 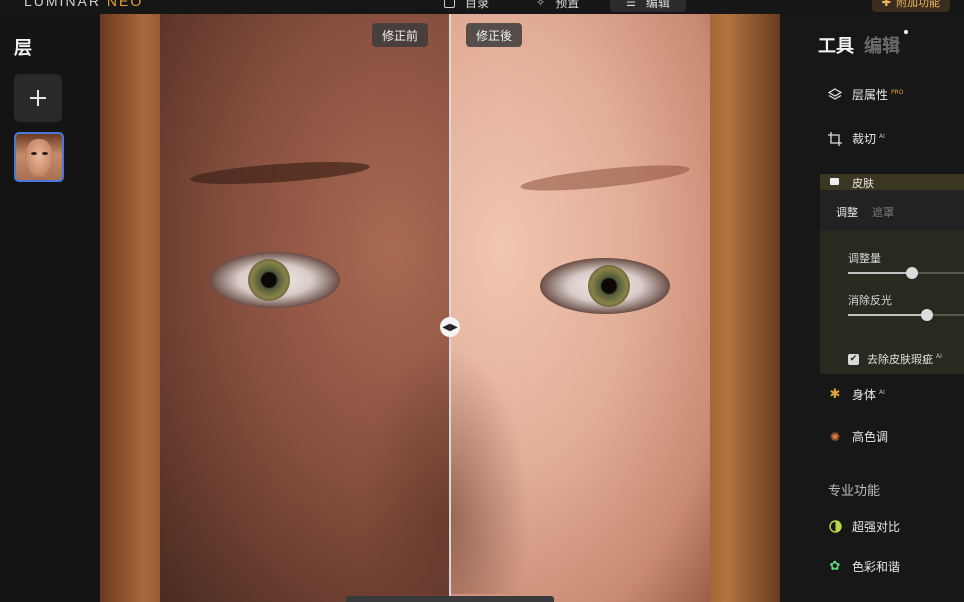 What do you see at coordinates (887, 315) in the screenshot?
I see `shine-removal-slider-fill` at bounding box center [887, 315].